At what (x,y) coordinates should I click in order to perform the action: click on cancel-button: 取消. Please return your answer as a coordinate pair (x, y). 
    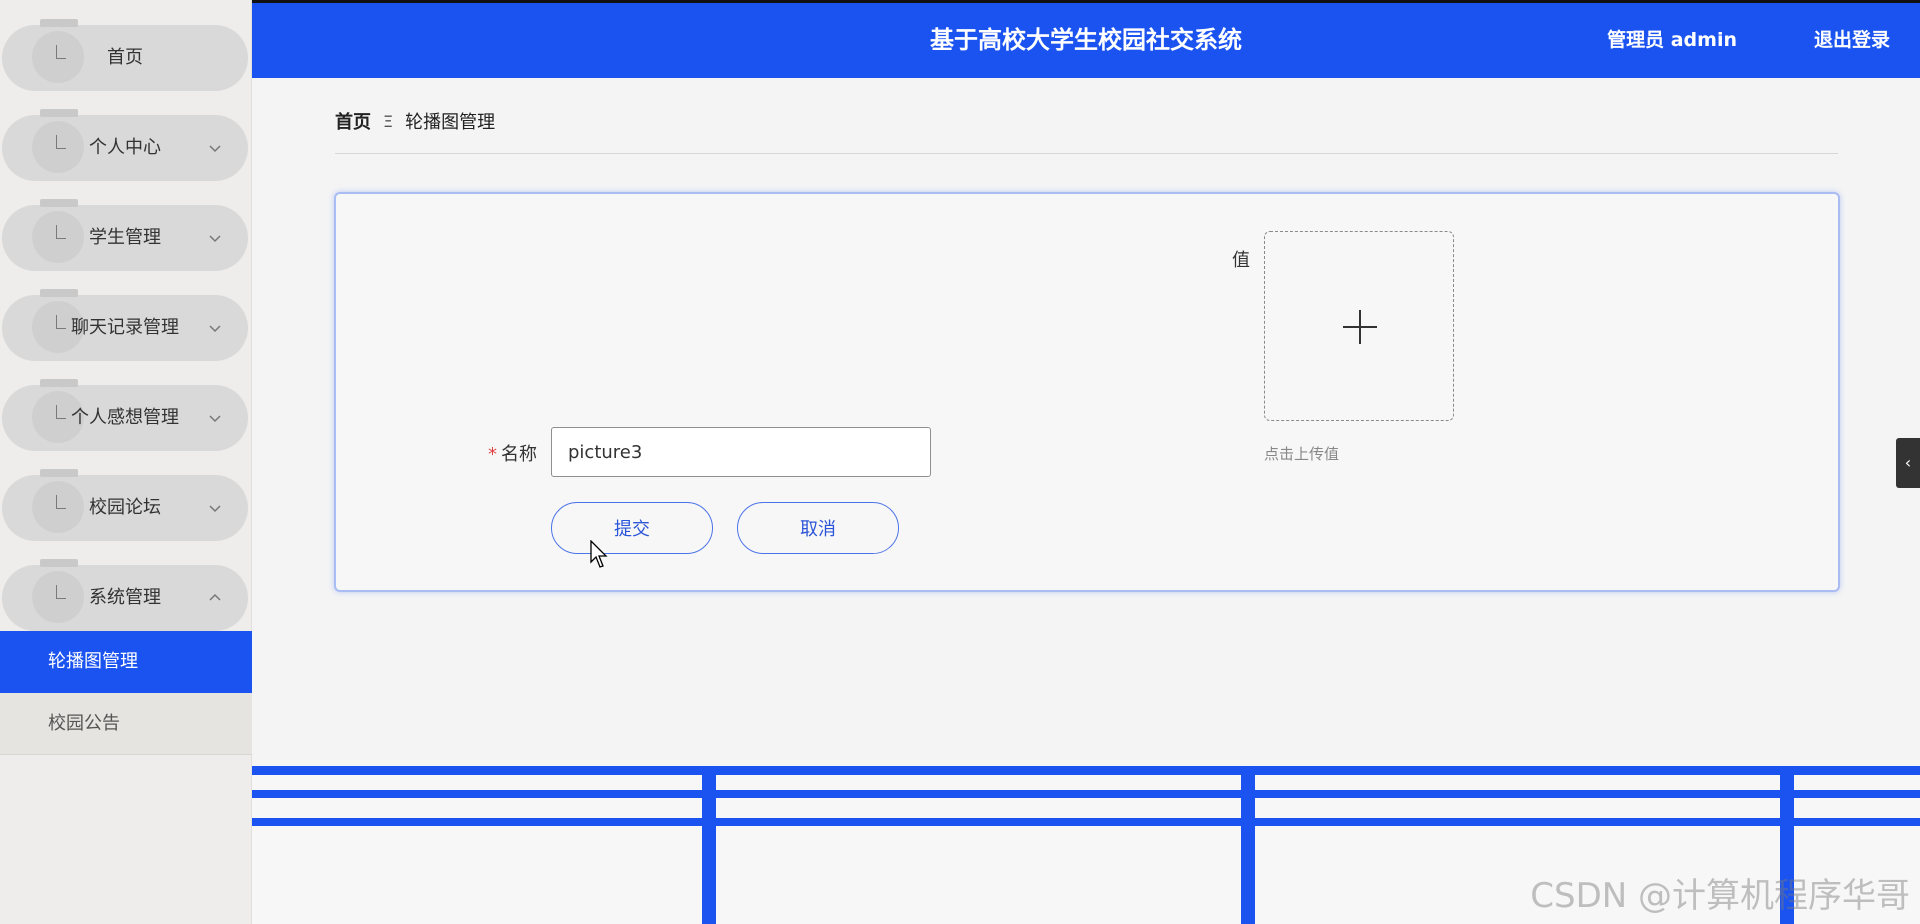
    Looking at the image, I should click on (818, 528).